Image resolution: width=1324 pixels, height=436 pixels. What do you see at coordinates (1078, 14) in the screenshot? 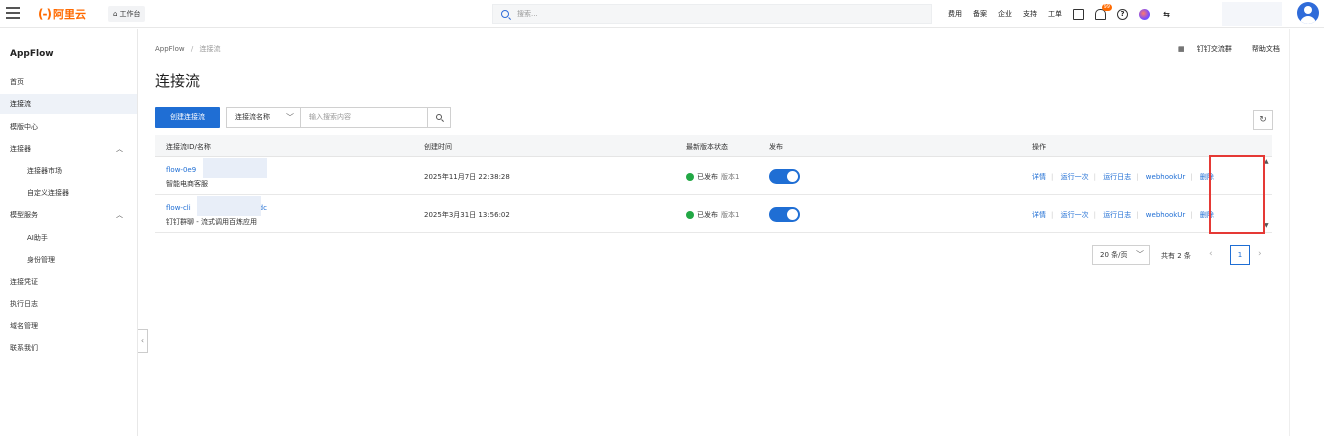
I see `screen-icon` at bounding box center [1078, 14].